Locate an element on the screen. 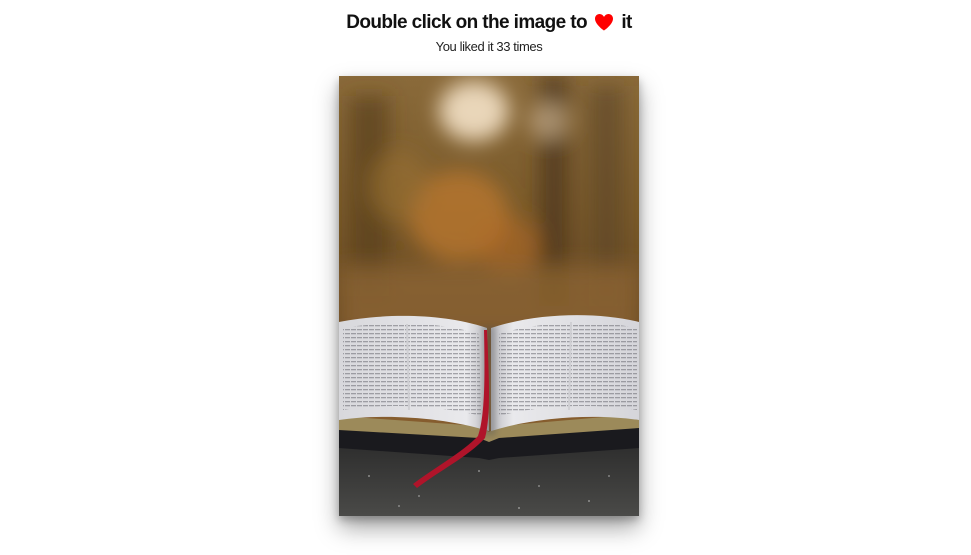 Image resolution: width=971 pixels, height=555 pixels. instruction-heading: Double click on the image to it is located at coordinates (485, 24).